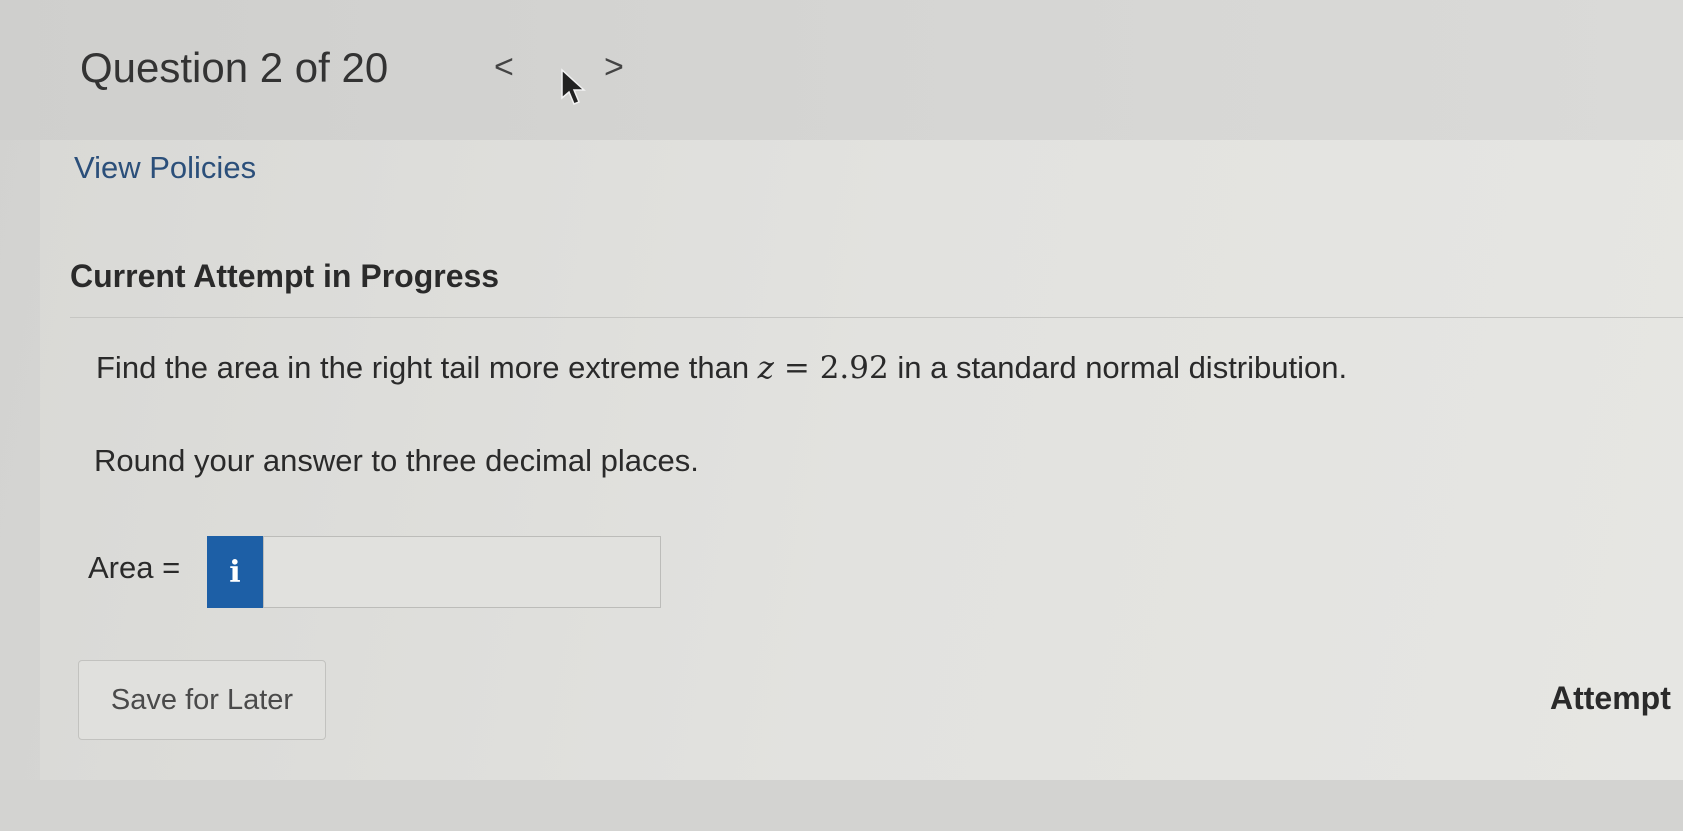  What do you see at coordinates (165, 168) in the screenshot?
I see `view-policies-link: View Policies` at bounding box center [165, 168].